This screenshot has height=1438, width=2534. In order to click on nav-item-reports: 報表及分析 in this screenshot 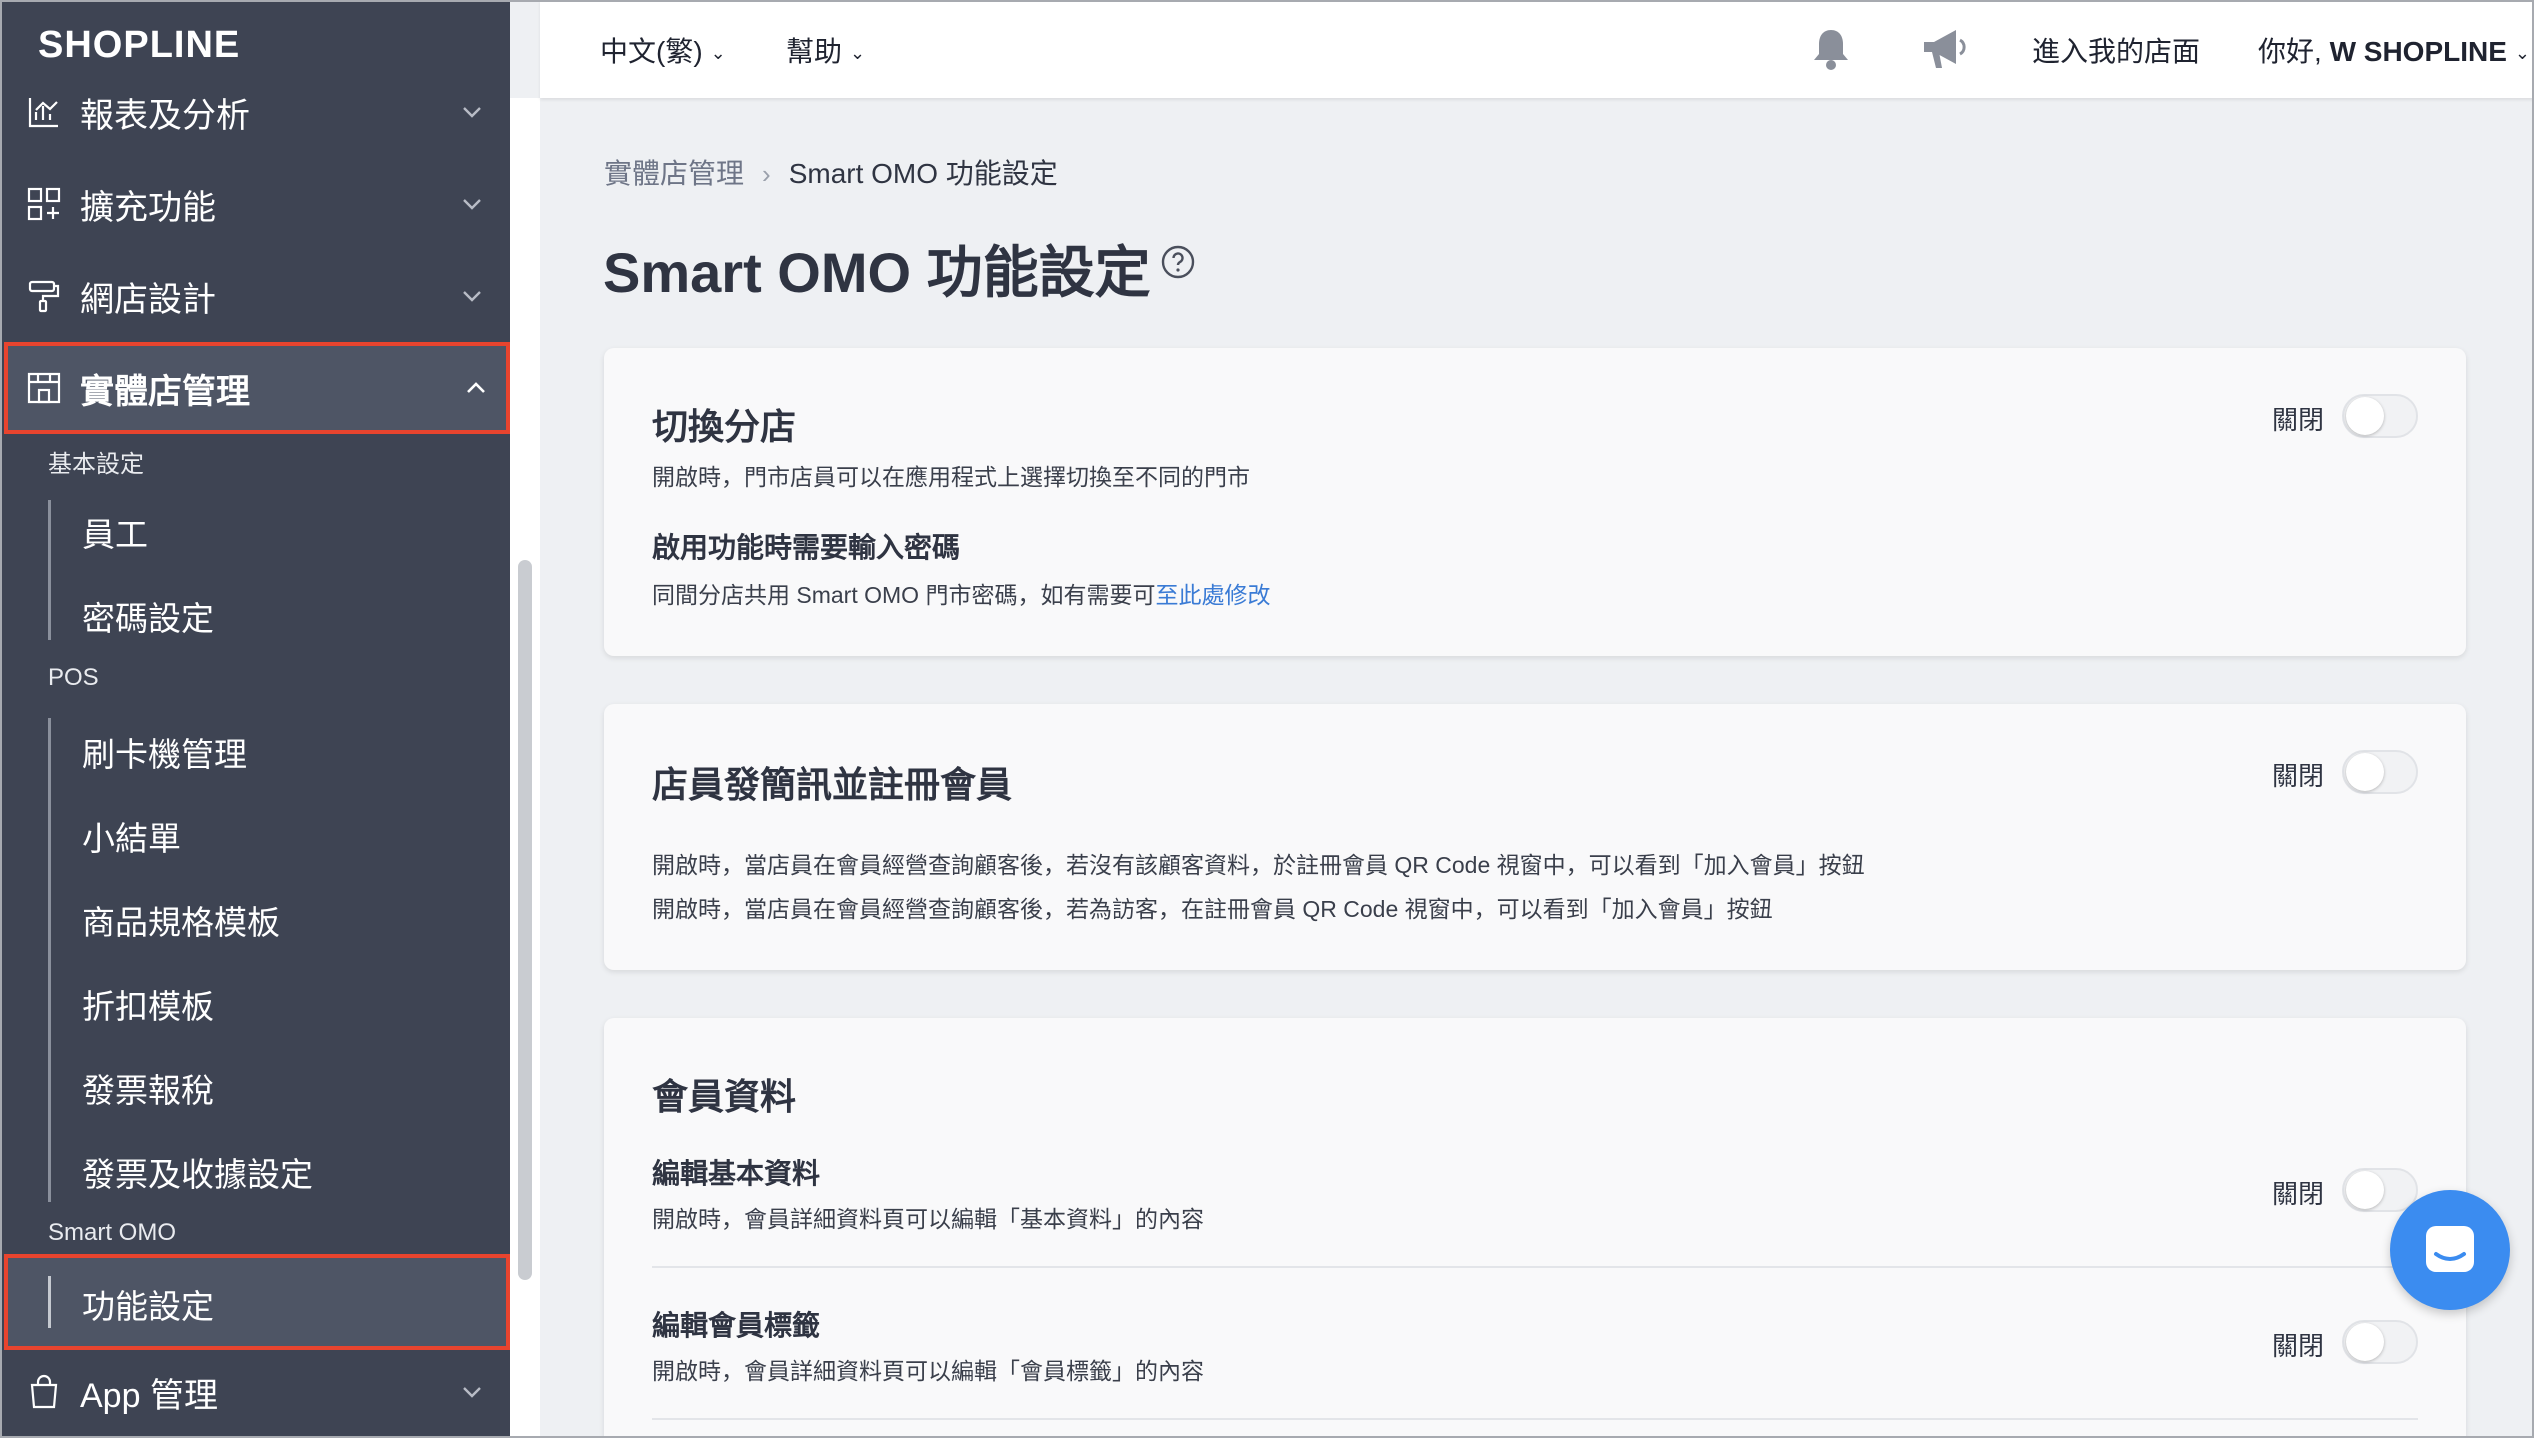, I will do `click(255, 112)`.